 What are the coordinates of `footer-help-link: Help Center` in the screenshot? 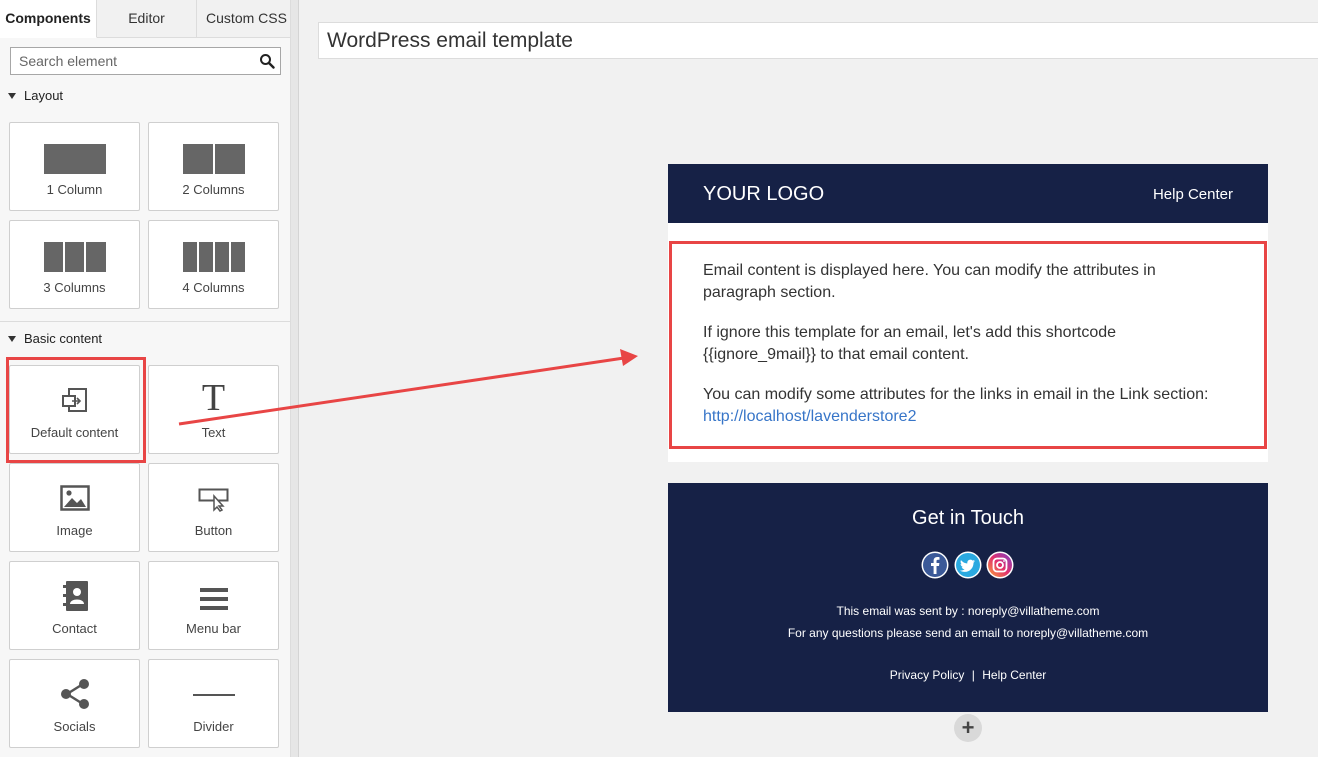 It's located at (1014, 675).